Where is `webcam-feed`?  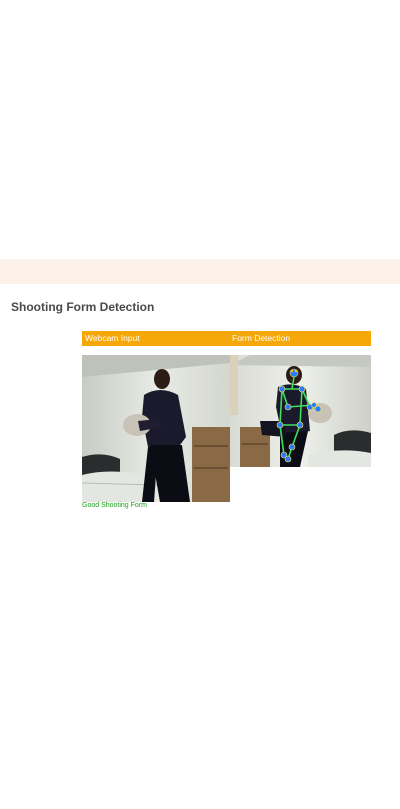 webcam-feed is located at coordinates (156, 428).